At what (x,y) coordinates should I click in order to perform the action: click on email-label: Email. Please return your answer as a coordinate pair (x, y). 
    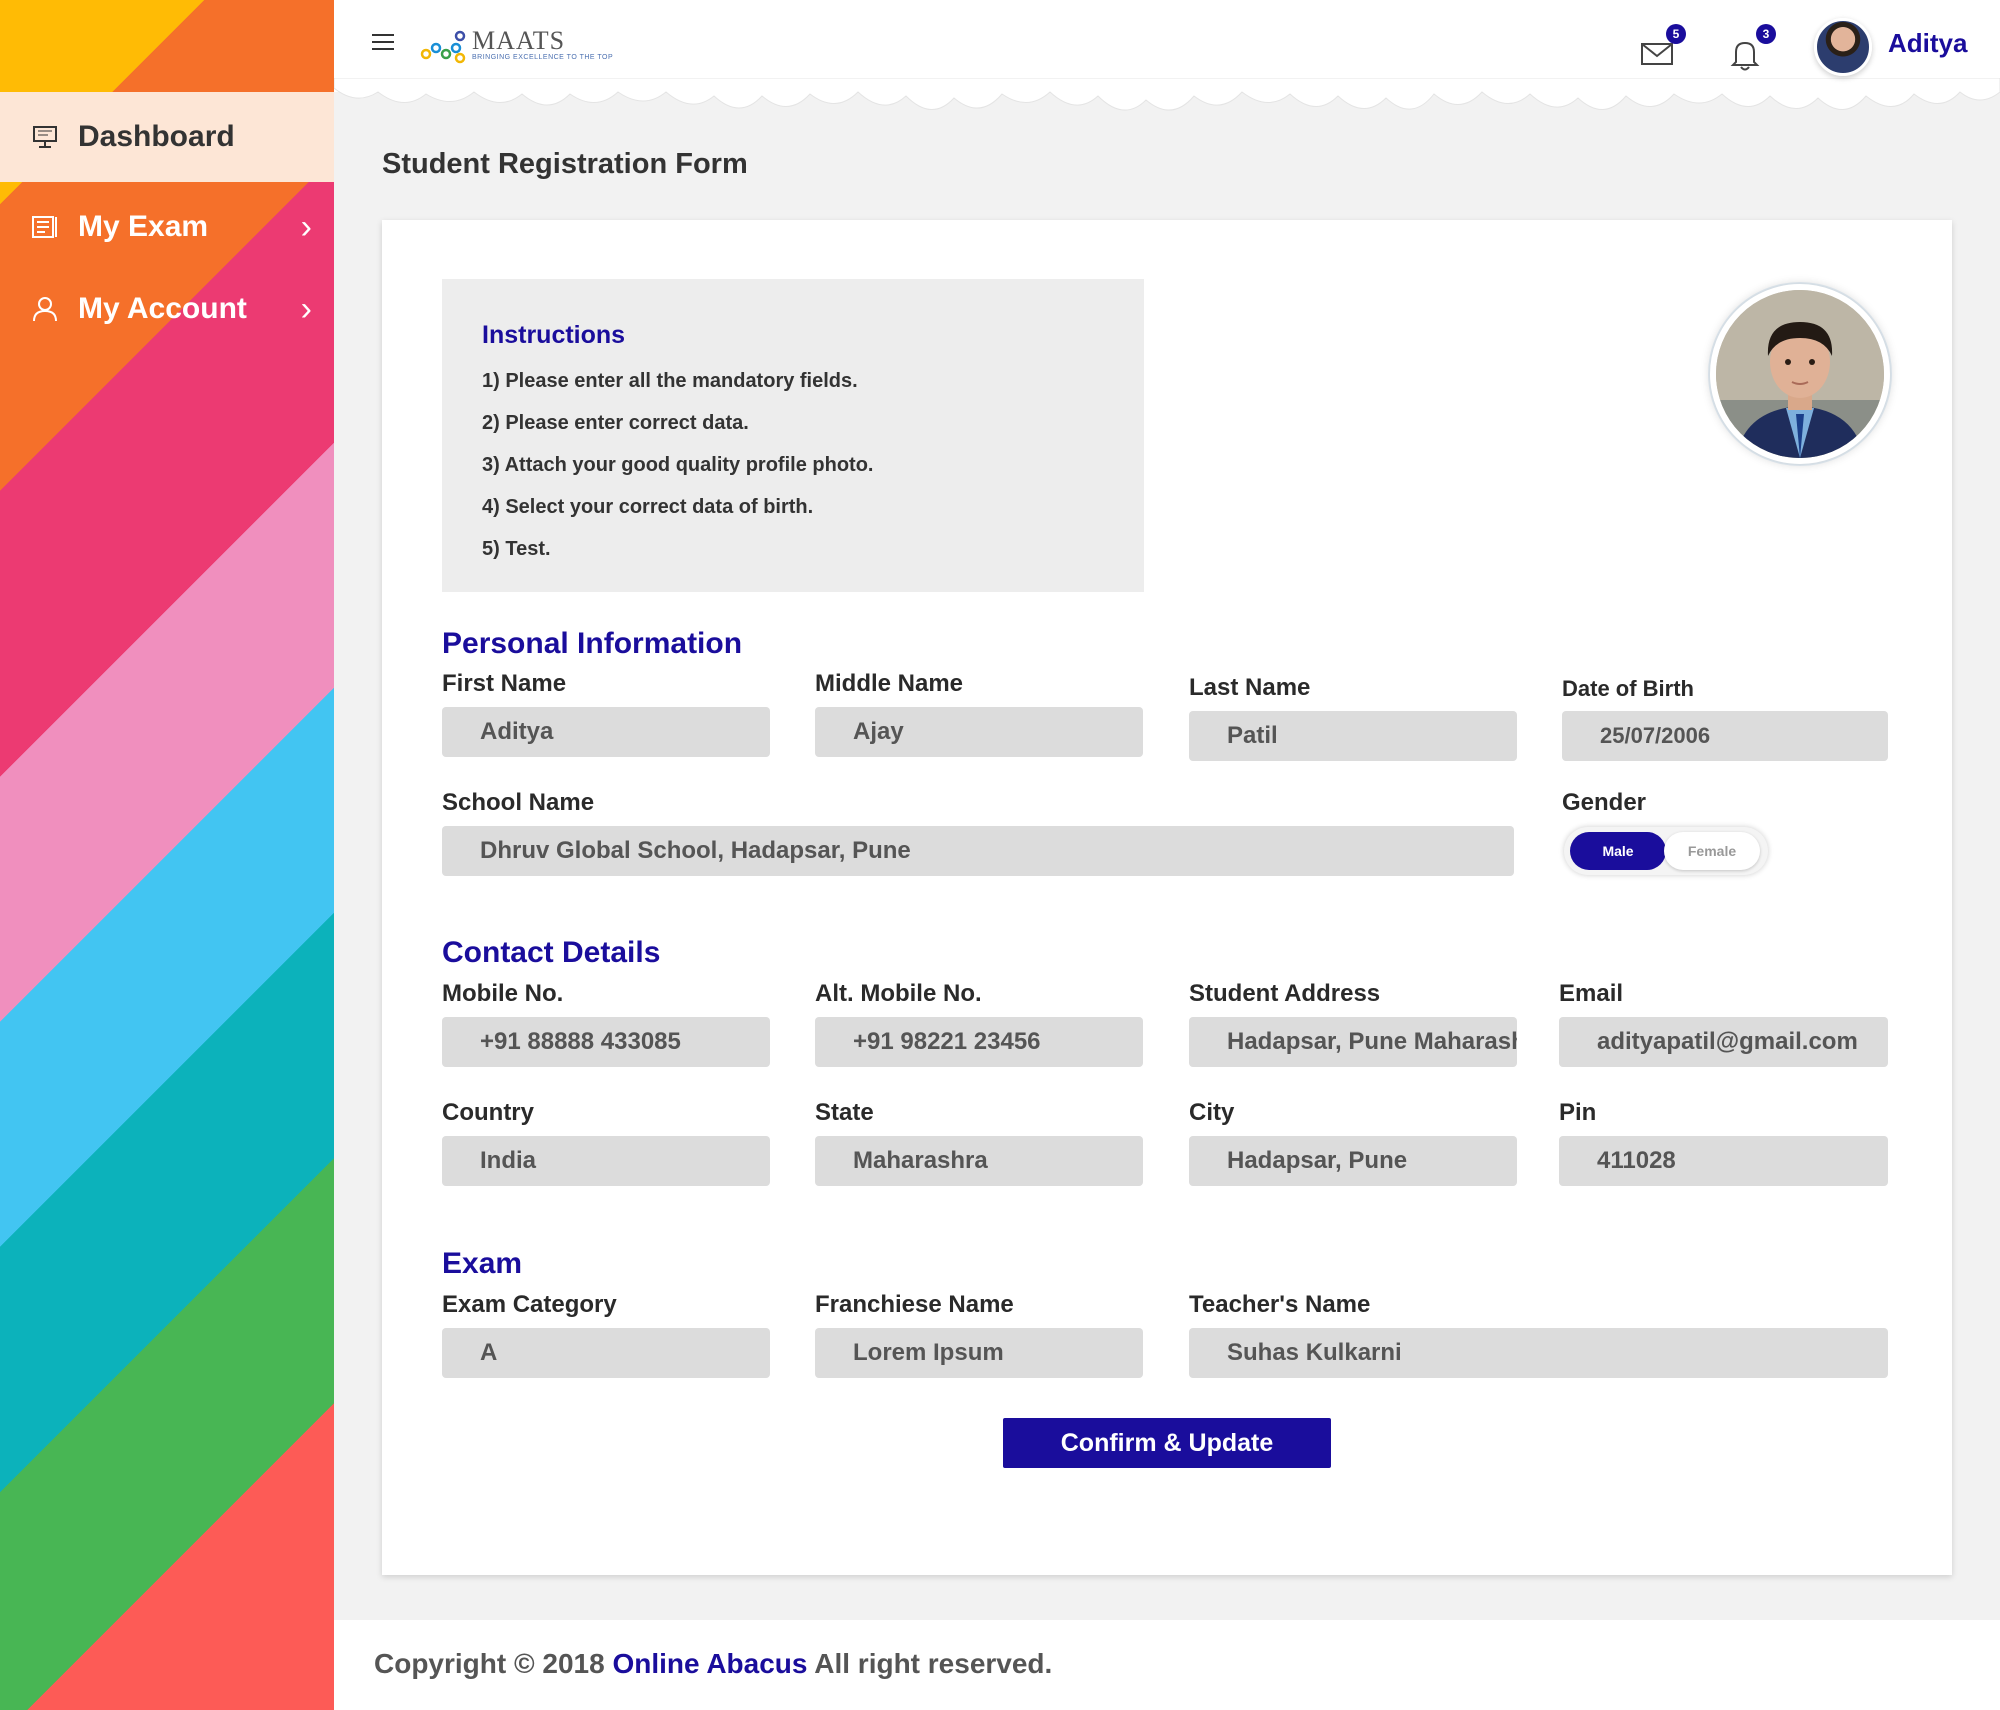
    Looking at the image, I should click on (1591, 993).